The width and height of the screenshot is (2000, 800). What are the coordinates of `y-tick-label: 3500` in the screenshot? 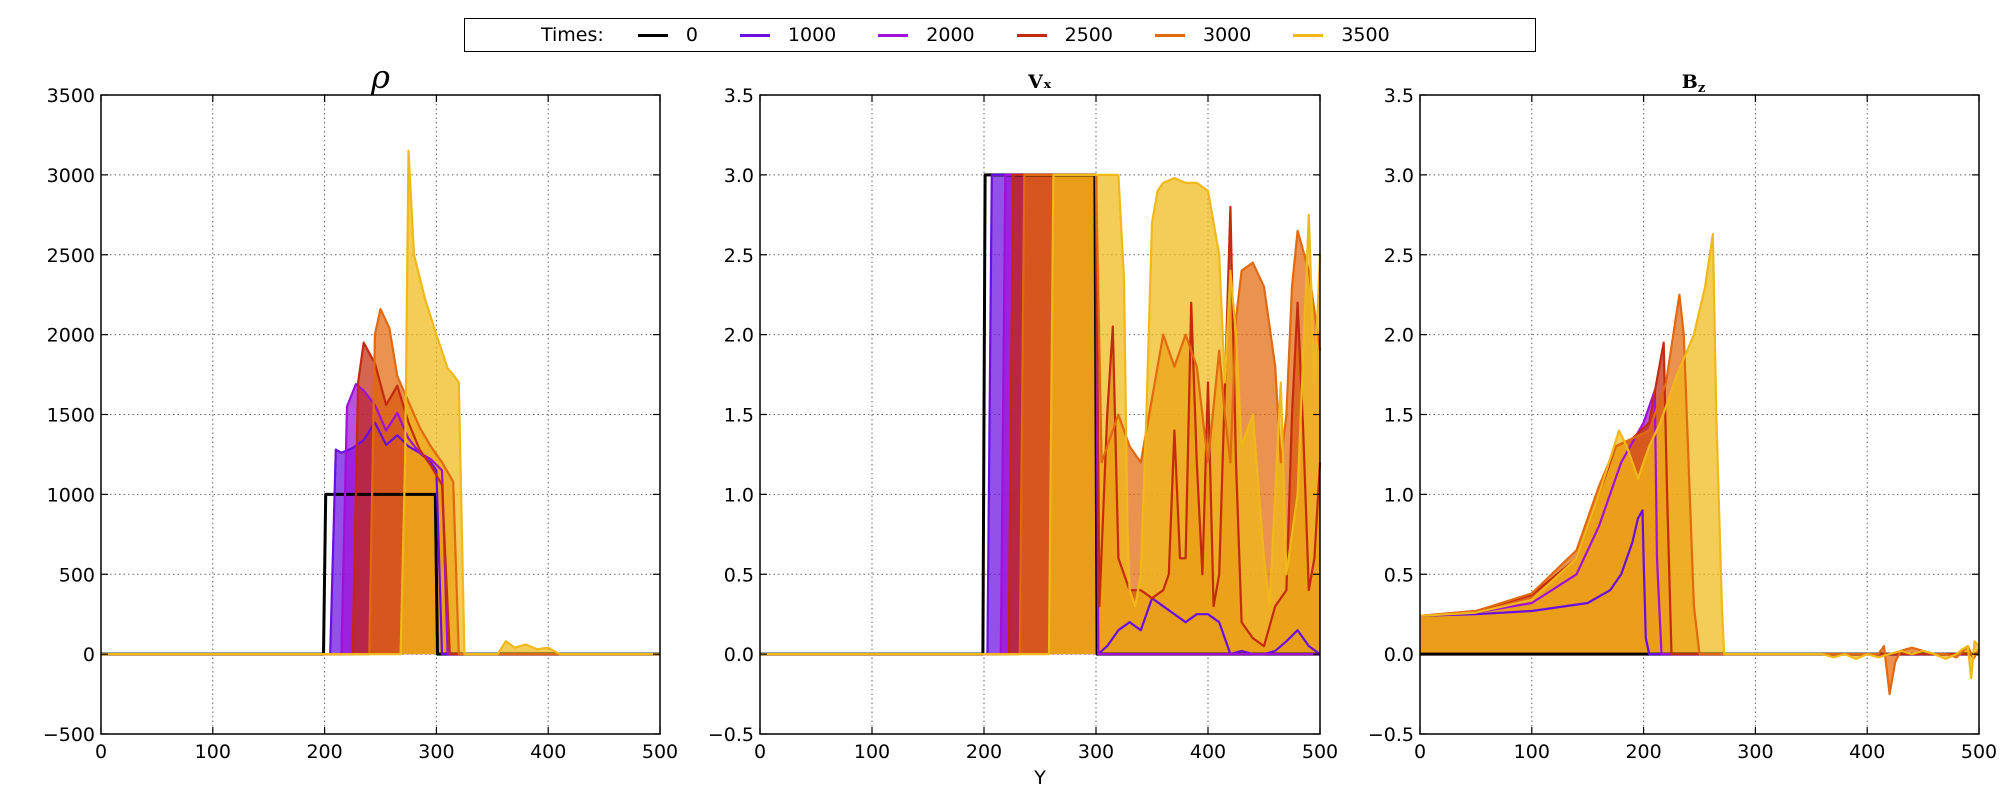 It's located at (71, 96).